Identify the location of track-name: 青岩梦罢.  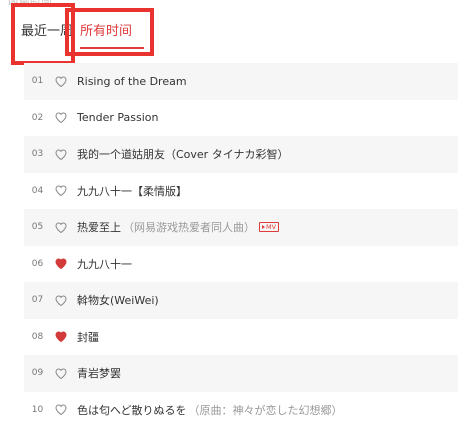
(99, 374).